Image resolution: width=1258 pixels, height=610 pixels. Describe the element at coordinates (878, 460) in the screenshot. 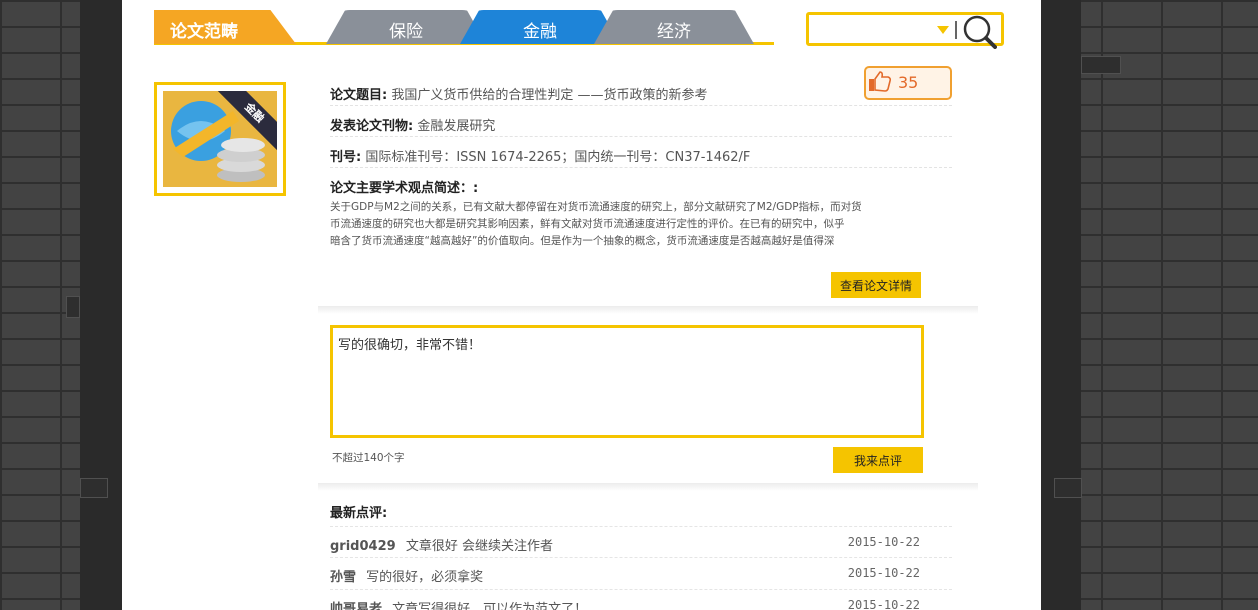

I see `submit-review-button: 我来点评` at that location.